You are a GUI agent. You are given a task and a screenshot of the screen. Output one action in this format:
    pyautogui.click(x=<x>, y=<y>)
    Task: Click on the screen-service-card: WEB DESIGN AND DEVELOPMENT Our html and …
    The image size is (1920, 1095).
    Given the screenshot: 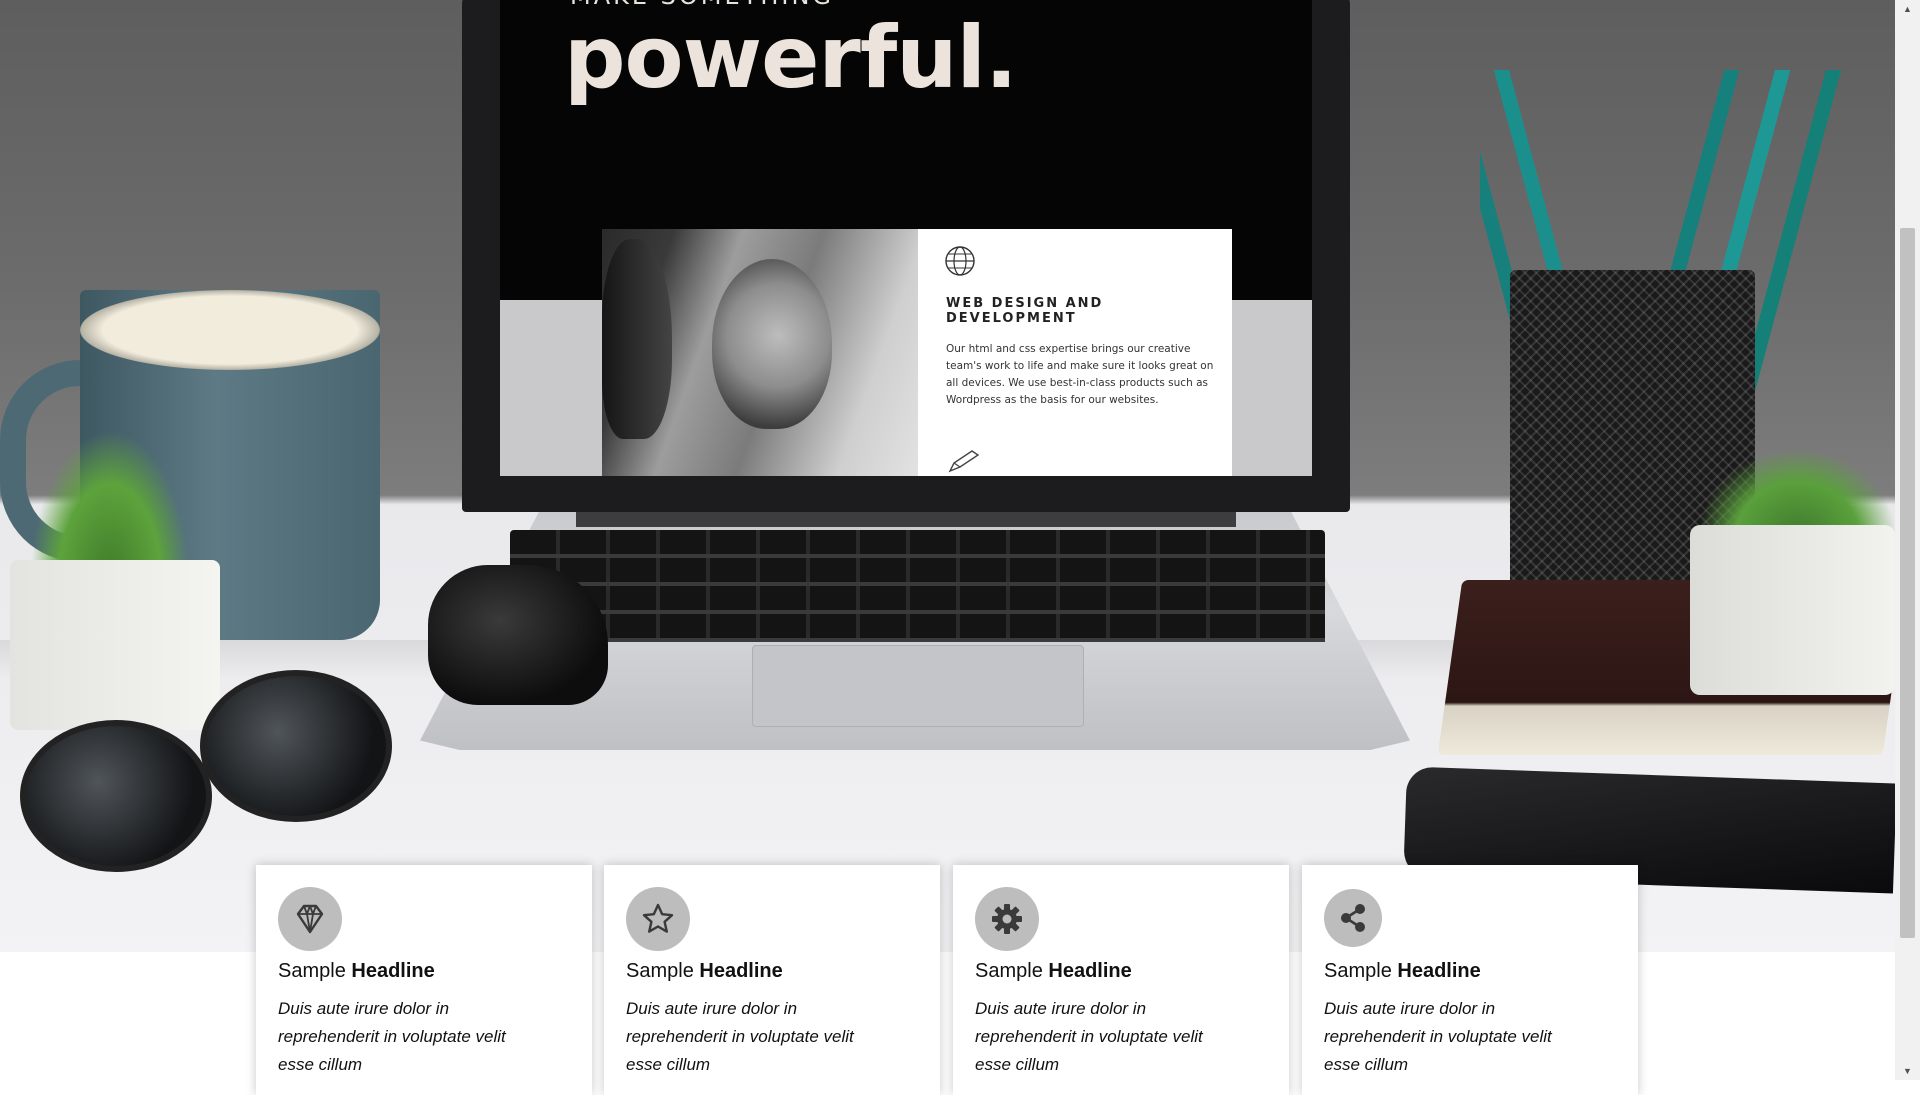 What is the action you would take?
    pyautogui.click(x=1075, y=352)
    